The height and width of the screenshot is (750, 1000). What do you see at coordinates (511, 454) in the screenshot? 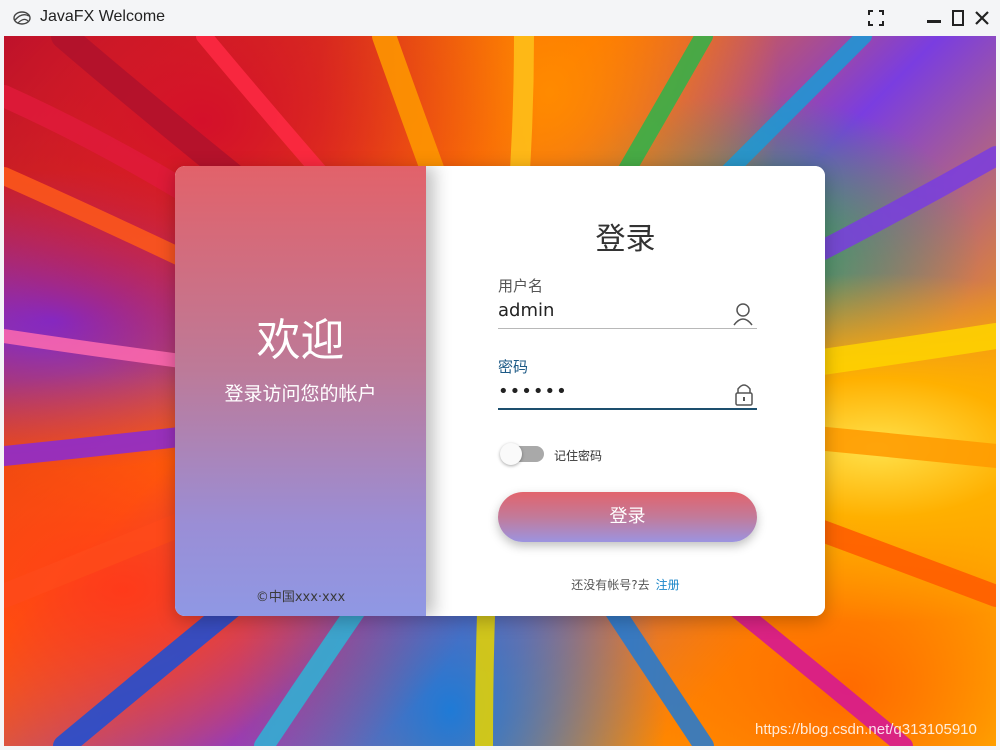
I see `toggle-knob` at bounding box center [511, 454].